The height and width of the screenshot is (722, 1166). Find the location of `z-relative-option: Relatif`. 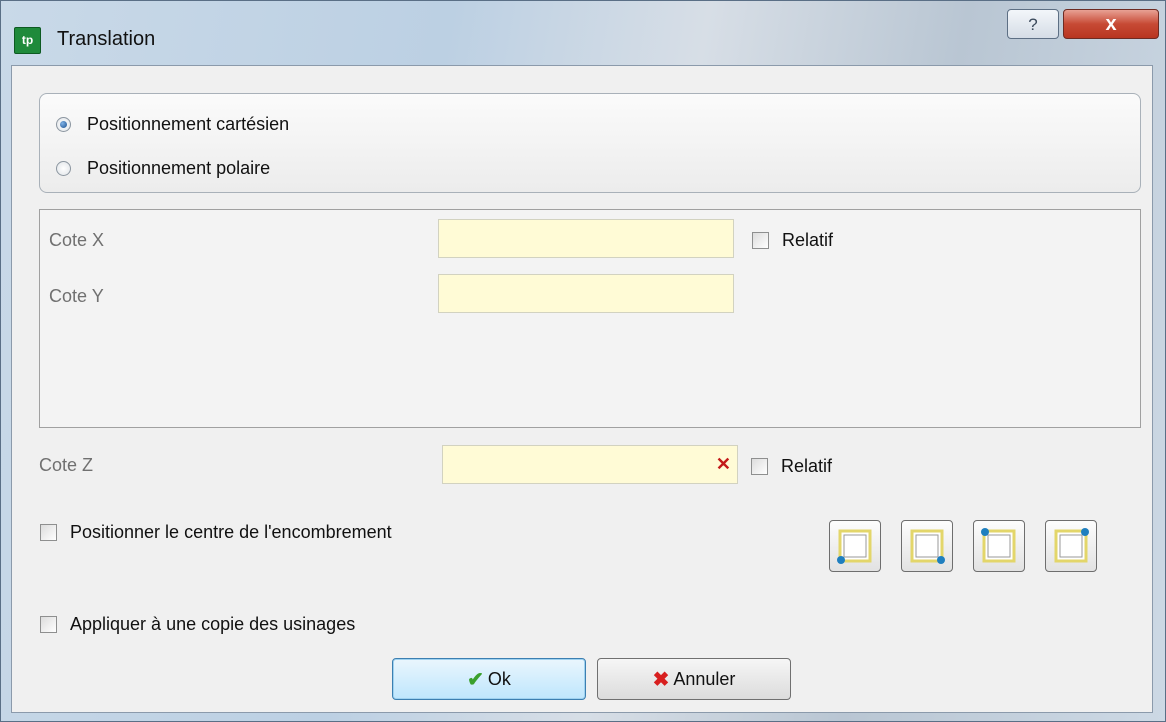

z-relative-option: Relatif is located at coordinates (791, 466).